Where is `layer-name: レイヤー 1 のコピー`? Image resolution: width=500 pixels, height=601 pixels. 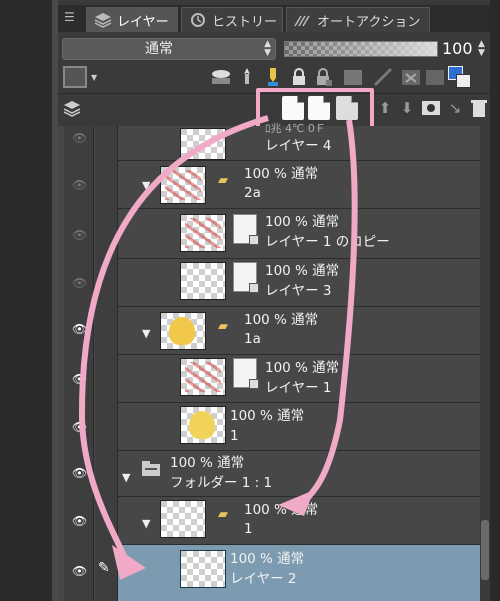
layer-name: レイヤー 1 のコピー is located at coordinates (327, 242).